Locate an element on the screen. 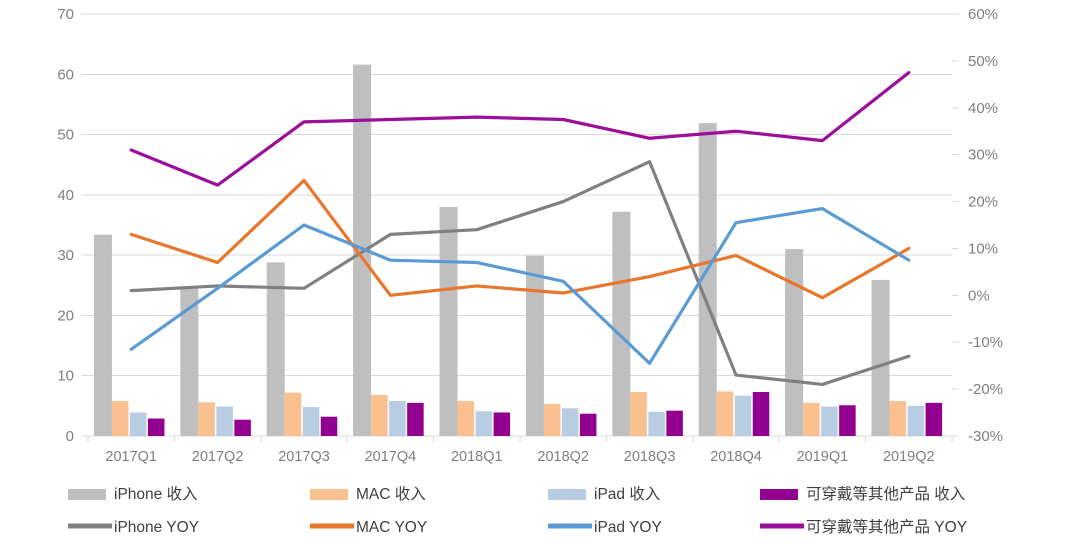 This screenshot has width=1080, height=544. legend-item: iPad 收入 is located at coordinates (604, 494).